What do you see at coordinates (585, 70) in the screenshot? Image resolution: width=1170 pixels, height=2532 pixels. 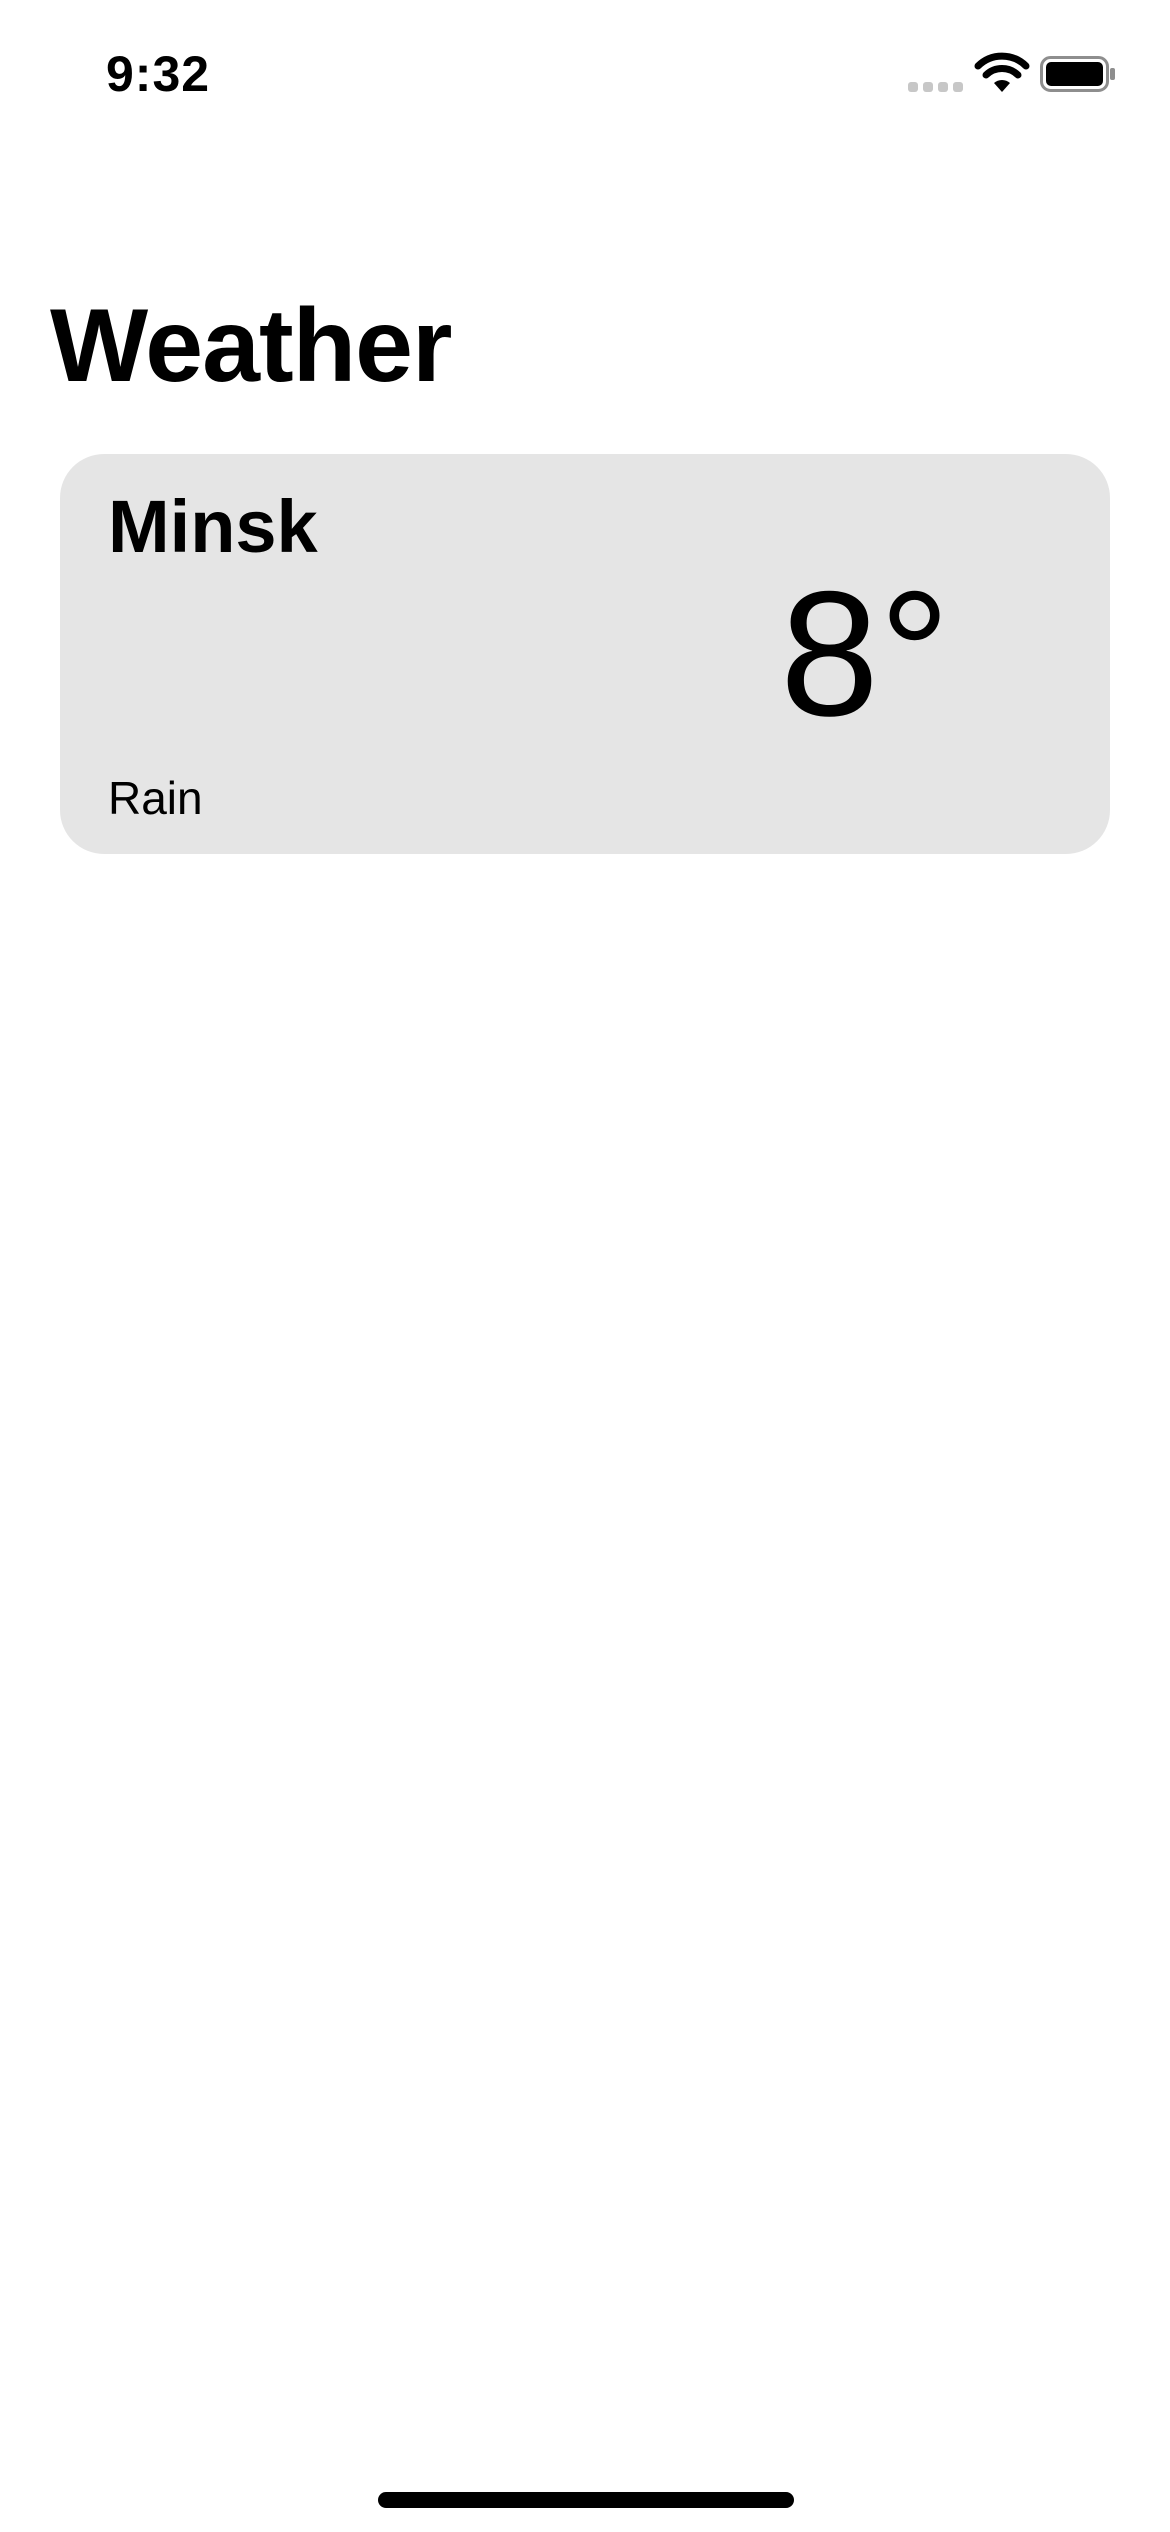 I see `status-bar: 9:32` at bounding box center [585, 70].